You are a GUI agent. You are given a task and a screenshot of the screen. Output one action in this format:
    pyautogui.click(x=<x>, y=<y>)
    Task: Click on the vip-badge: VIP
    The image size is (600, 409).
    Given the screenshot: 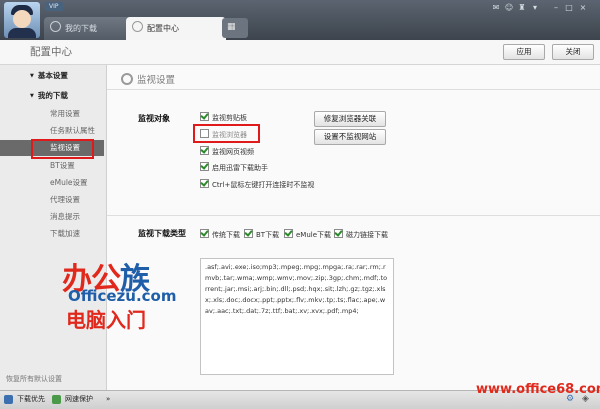 What is the action you would take?
    pyautogui.click(x=54, y=6)
    